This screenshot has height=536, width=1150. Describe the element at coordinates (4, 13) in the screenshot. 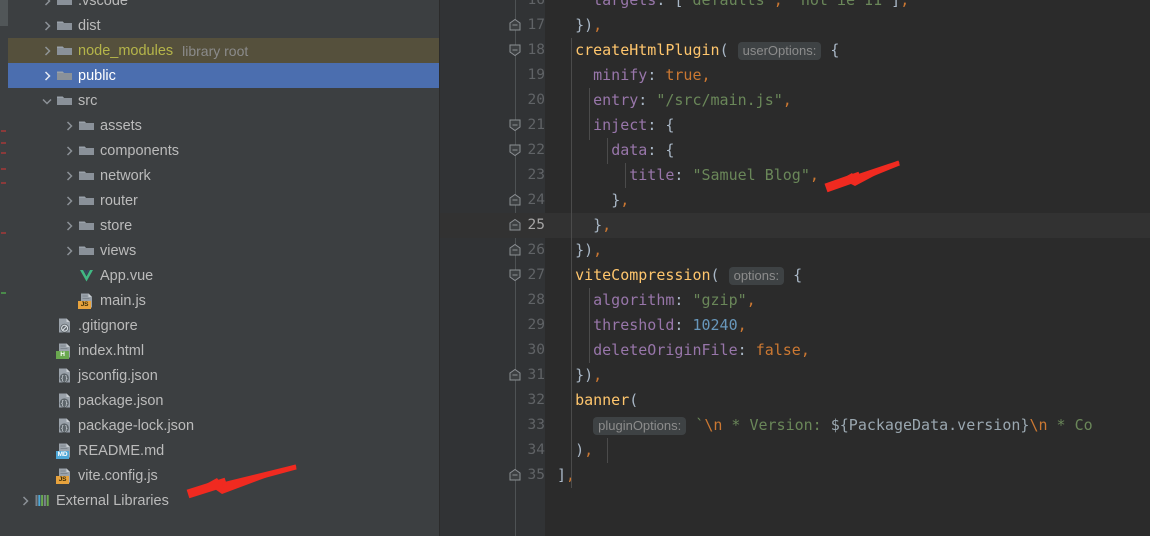

I see `tool-window-stub` at that location.